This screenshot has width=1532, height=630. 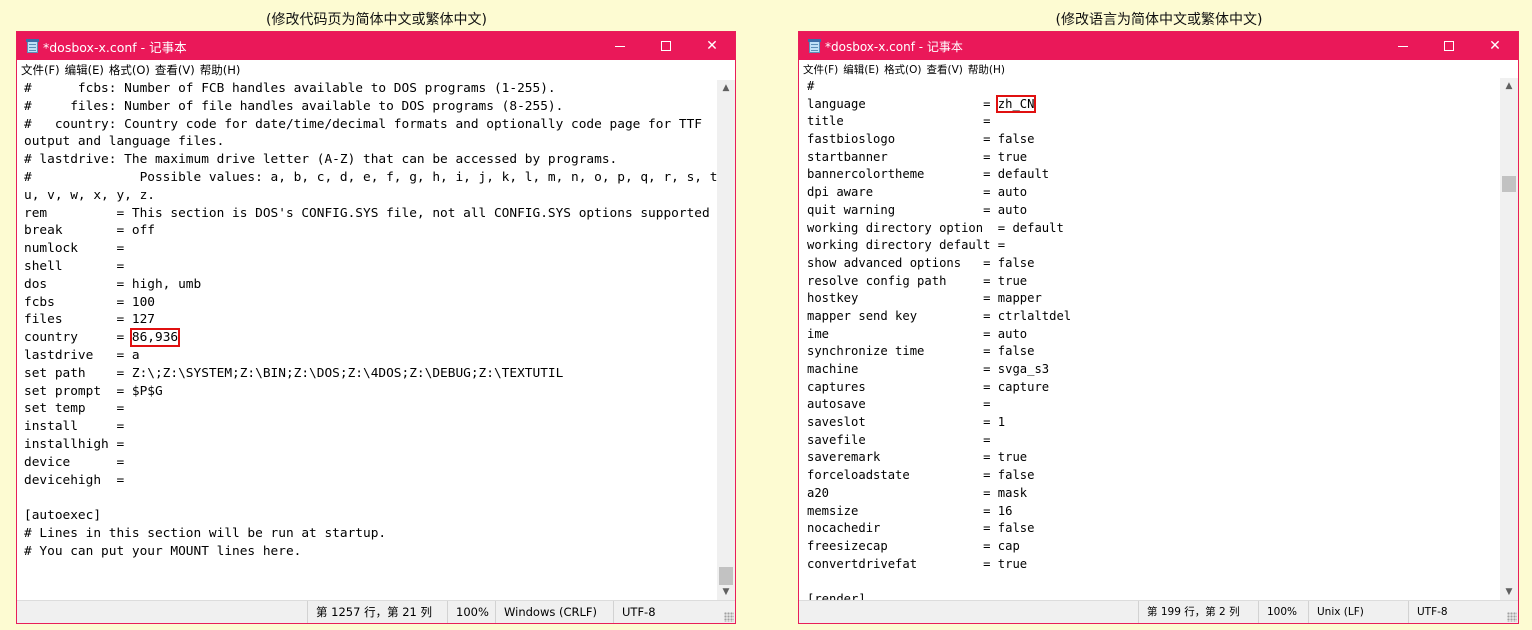 I want to click on text-line: fcbs = 100, so click(x=89, y=302).